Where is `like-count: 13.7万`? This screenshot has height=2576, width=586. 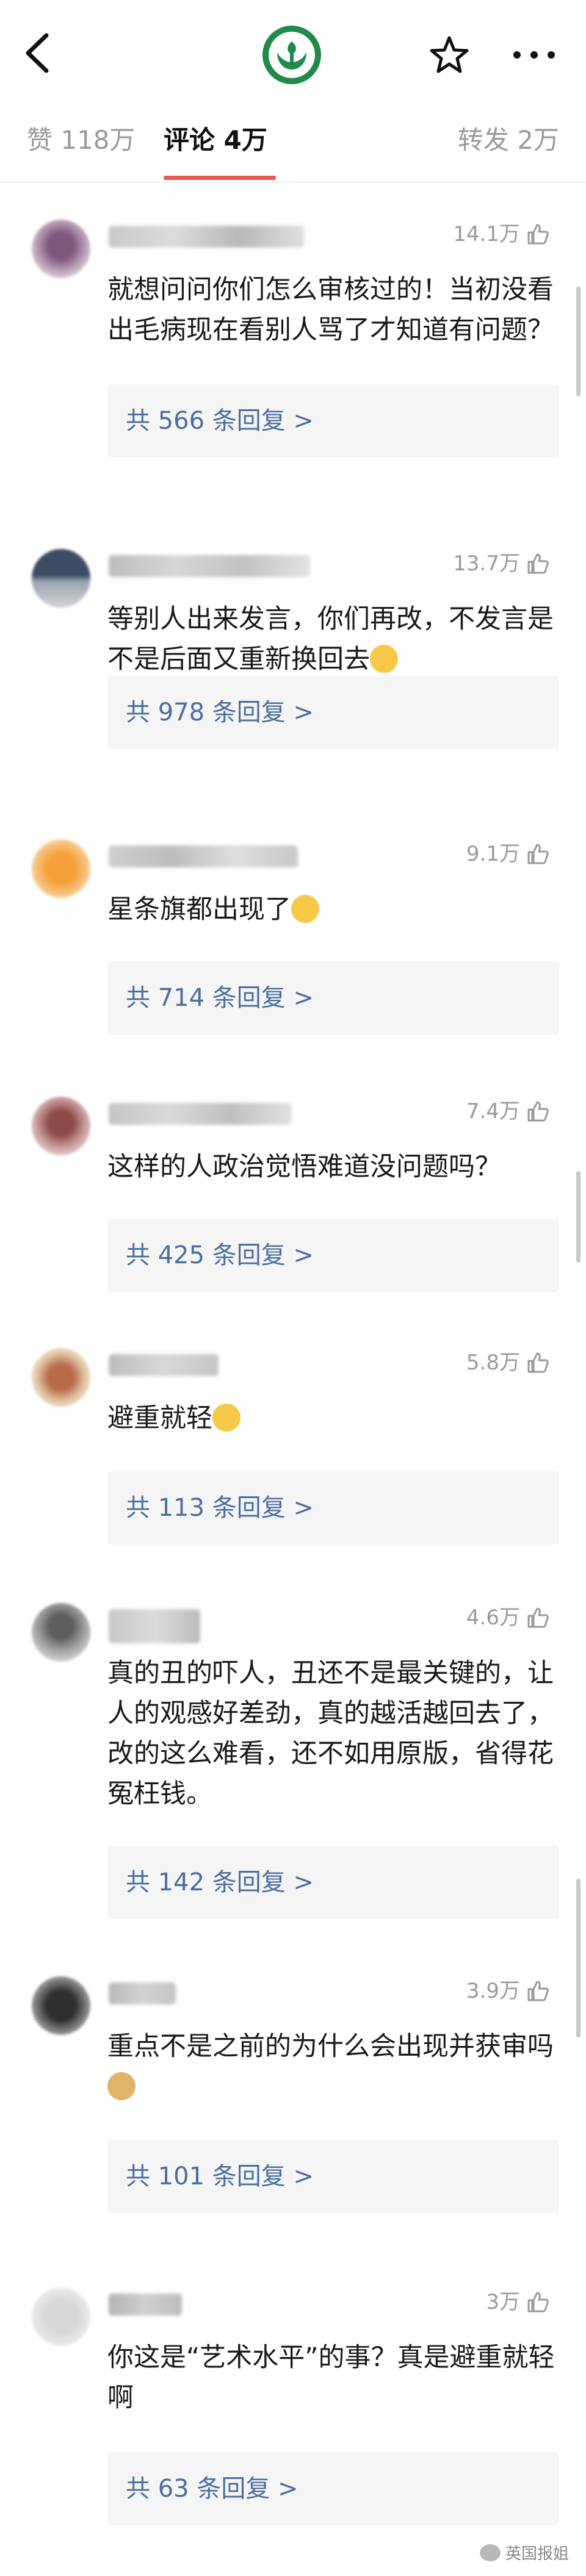 like-count: 13.7万 is located at coordinates (501, 564).